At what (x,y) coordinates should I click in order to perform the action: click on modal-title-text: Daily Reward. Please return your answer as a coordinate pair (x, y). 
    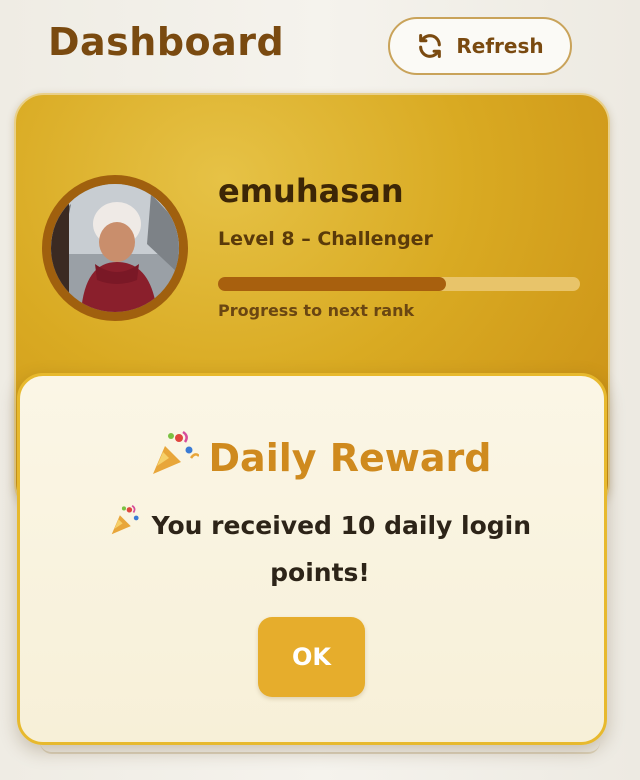
    Looking at the image, I should click on (350, 457).